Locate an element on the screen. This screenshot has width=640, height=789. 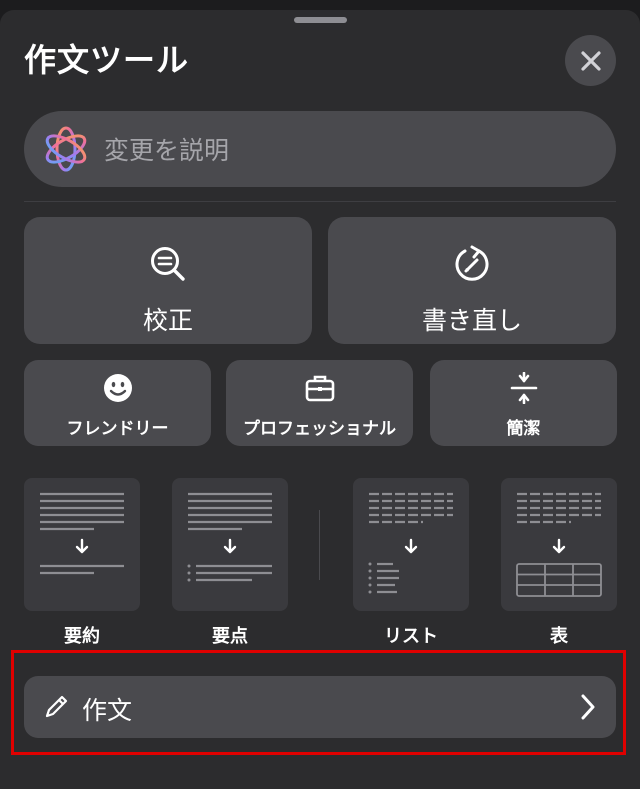
sheet-title: 作文ツール is located at coordinates (107, 60).